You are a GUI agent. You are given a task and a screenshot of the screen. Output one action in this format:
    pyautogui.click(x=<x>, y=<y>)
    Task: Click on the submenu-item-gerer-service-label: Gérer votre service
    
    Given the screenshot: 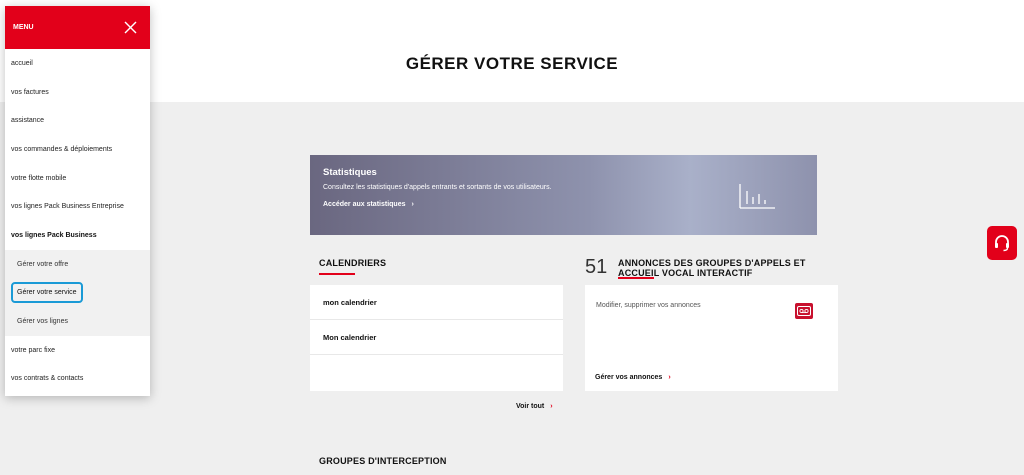 What is the action you would take?
    pyautogui.click(x=47, y=293)
    